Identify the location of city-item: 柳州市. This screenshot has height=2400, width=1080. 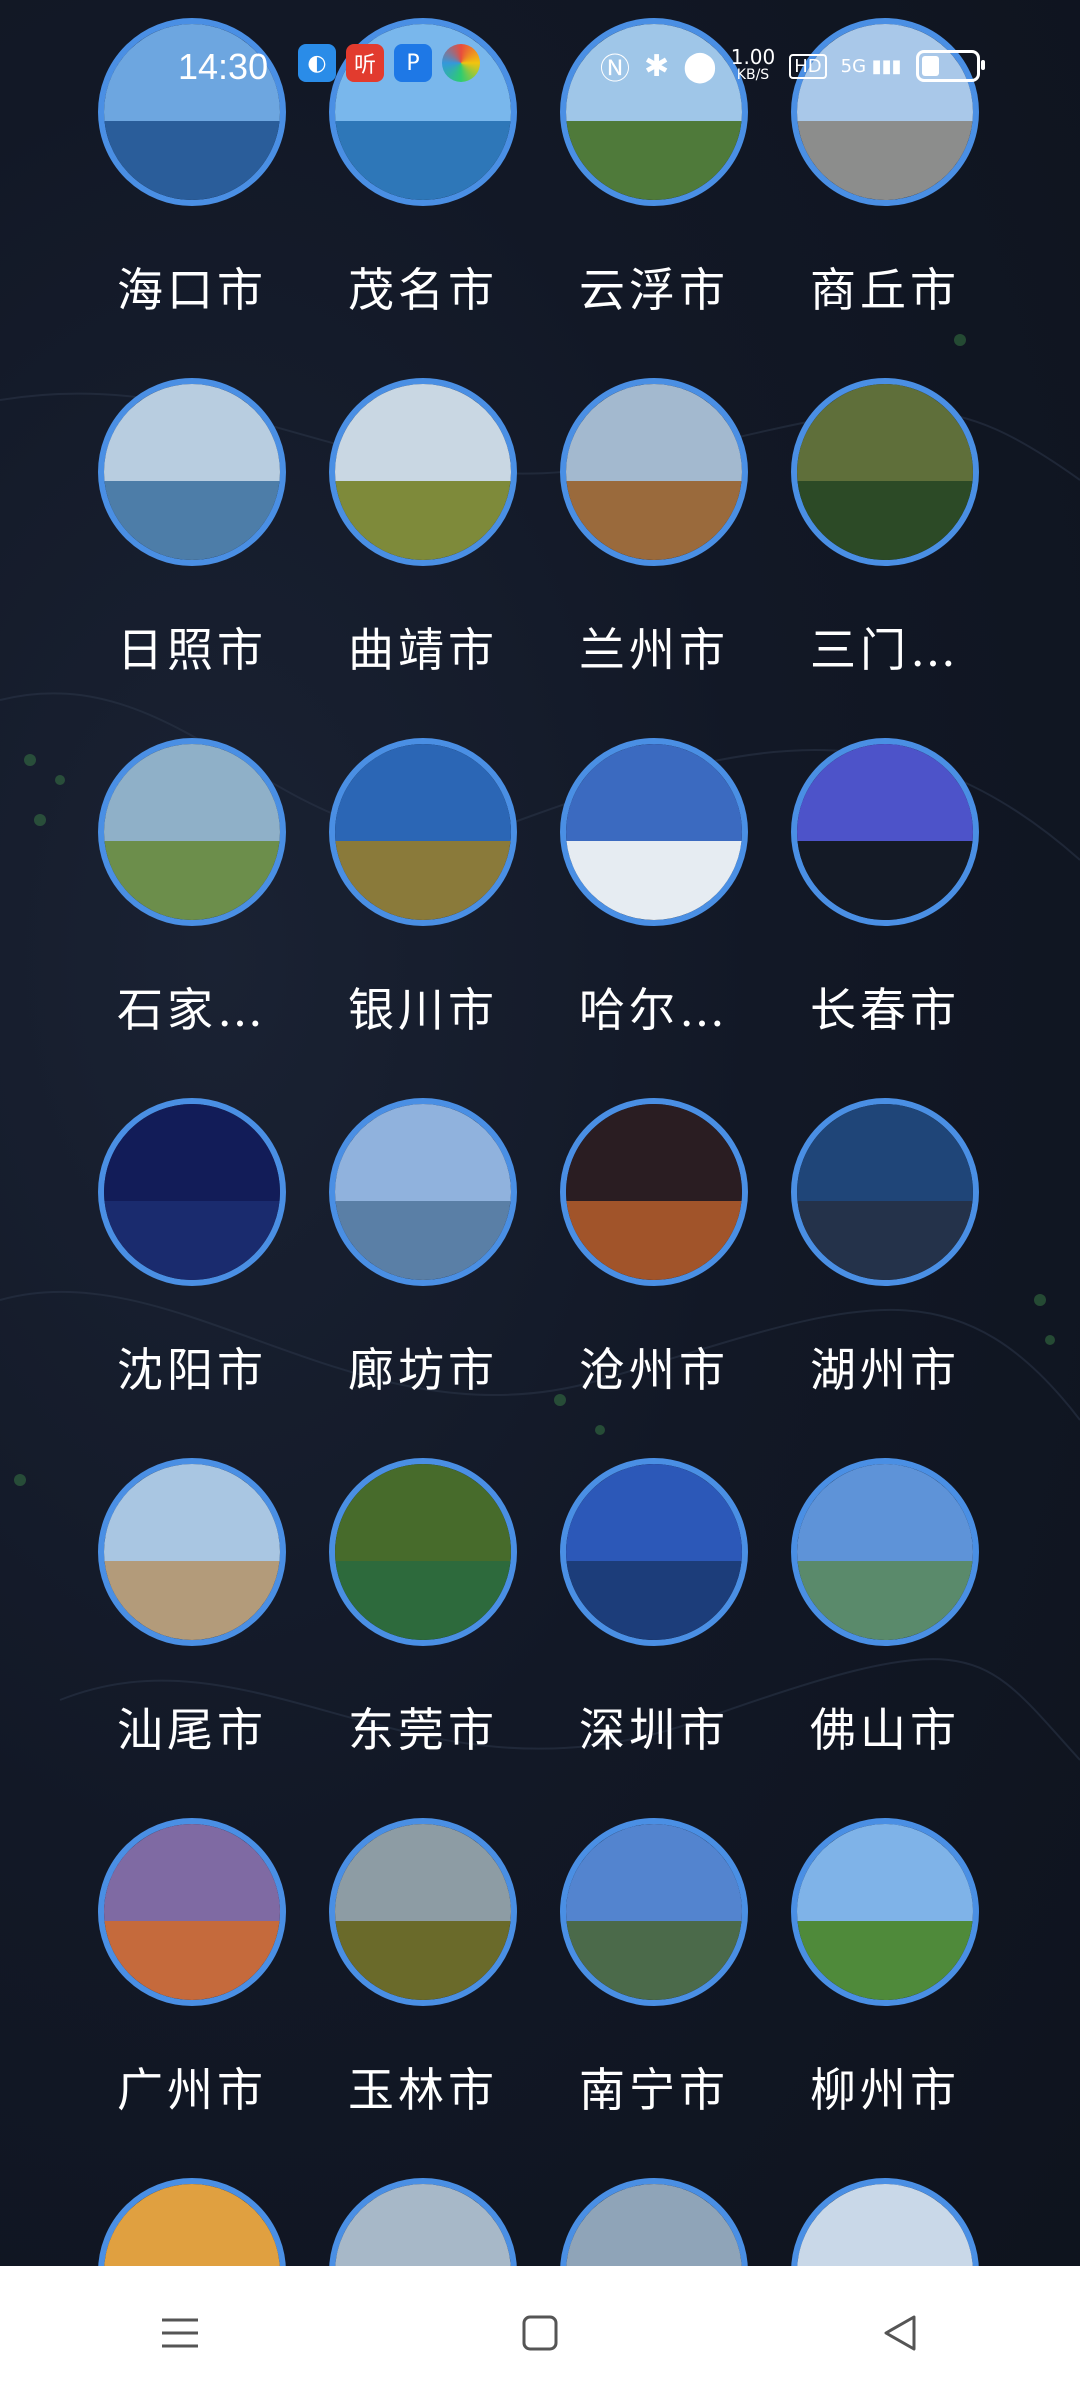
(885, 1969).